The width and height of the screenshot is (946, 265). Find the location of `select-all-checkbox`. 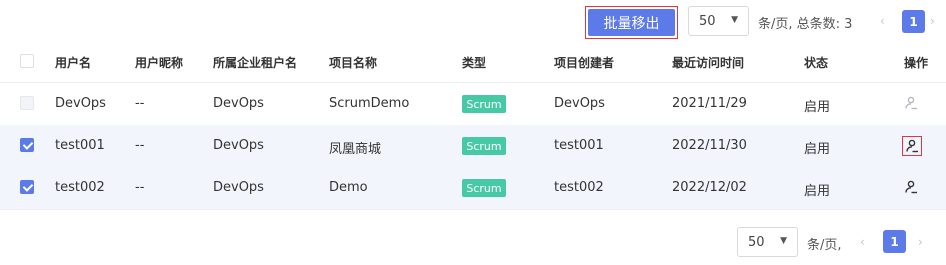

select-all-checkbox is located at coordinates (27, 61).